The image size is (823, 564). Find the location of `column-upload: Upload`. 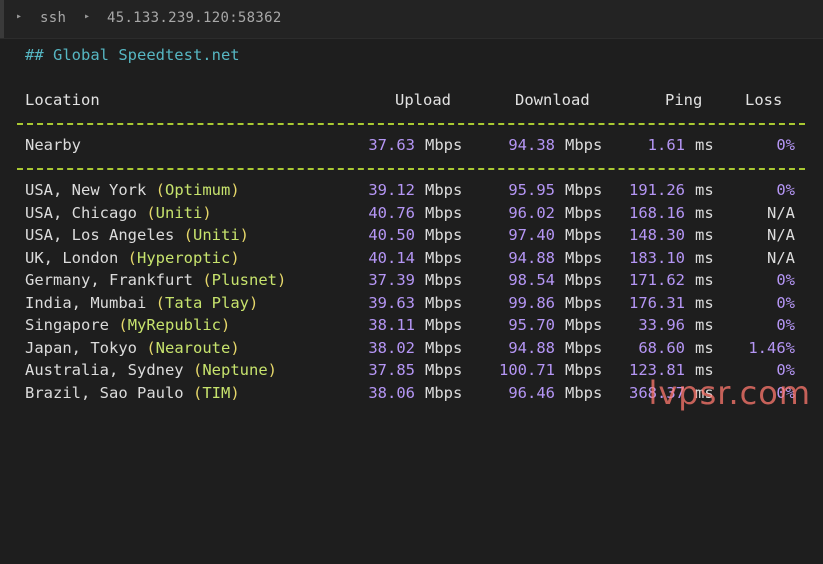

column-upload: Upload is located at coordinates (423, 100).